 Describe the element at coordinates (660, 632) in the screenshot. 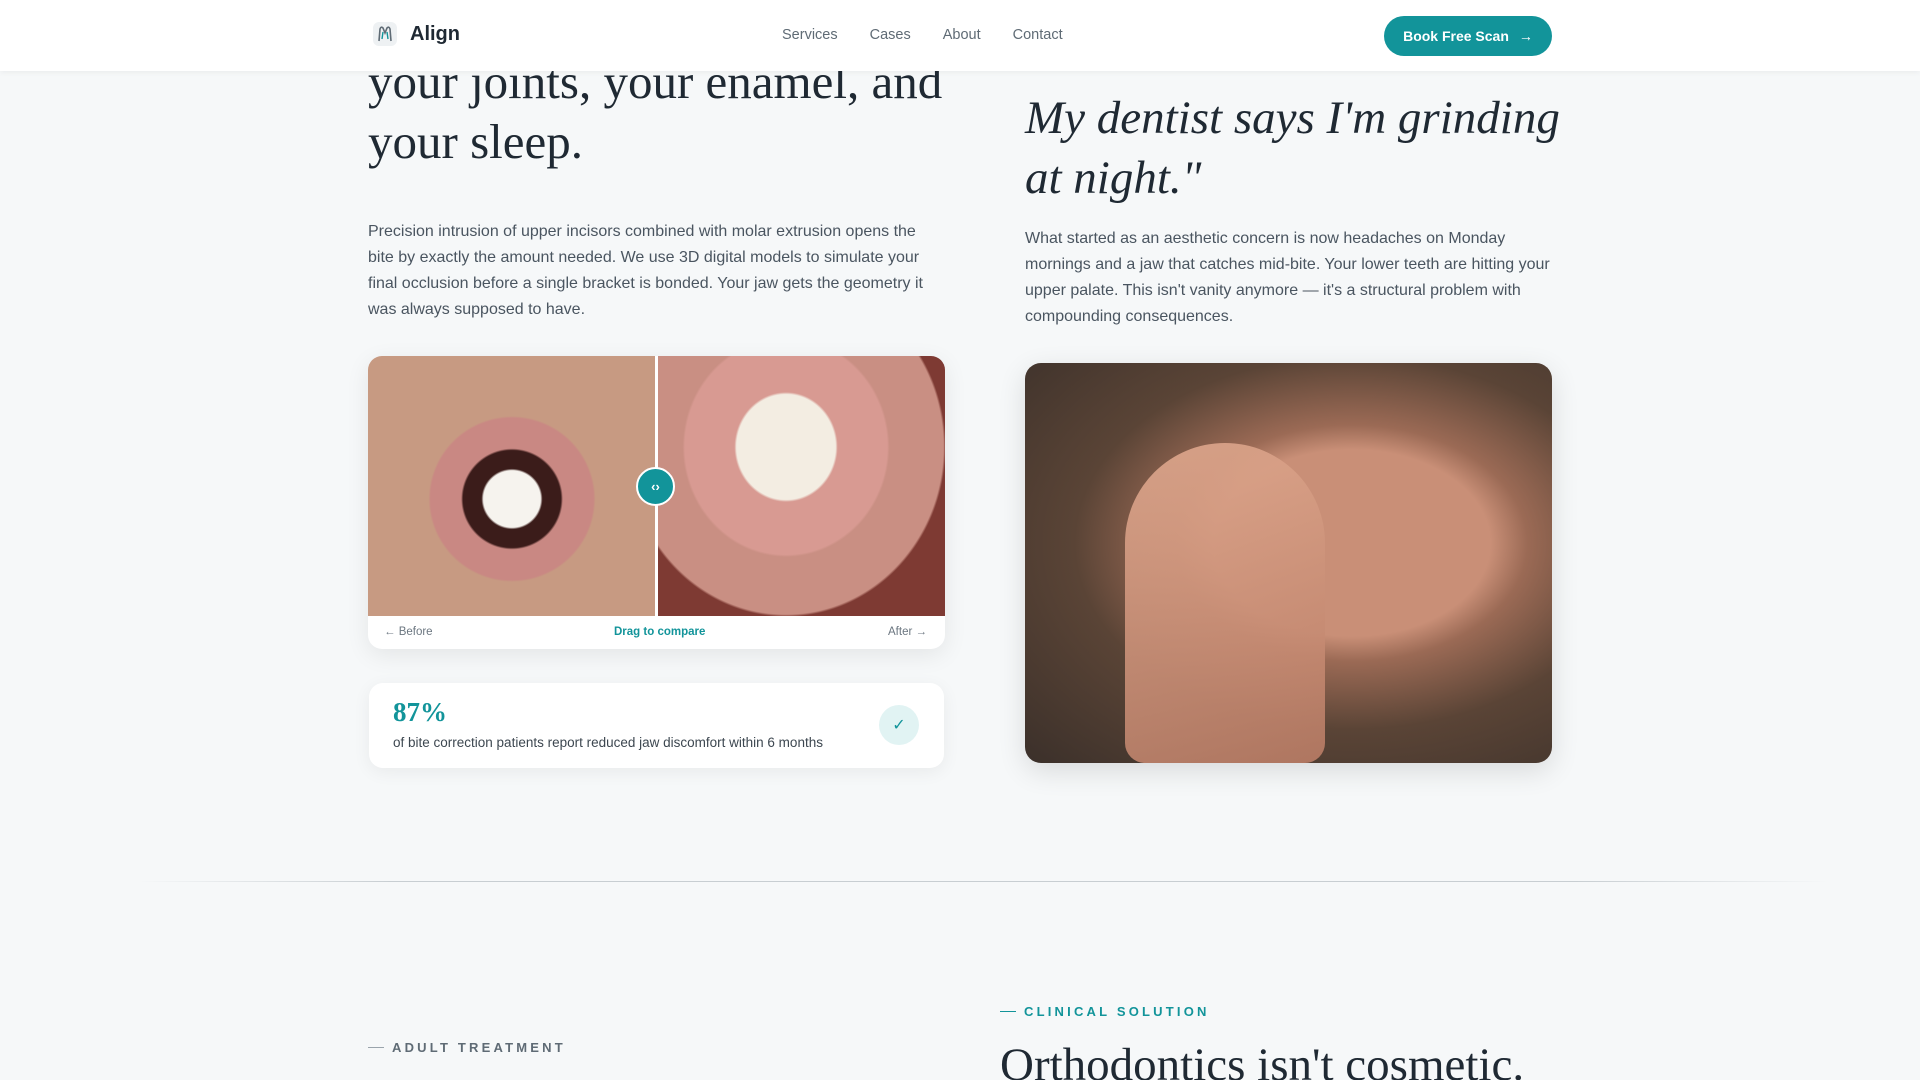

I see `drag-to-compare-label: Drag to compare` at that location.